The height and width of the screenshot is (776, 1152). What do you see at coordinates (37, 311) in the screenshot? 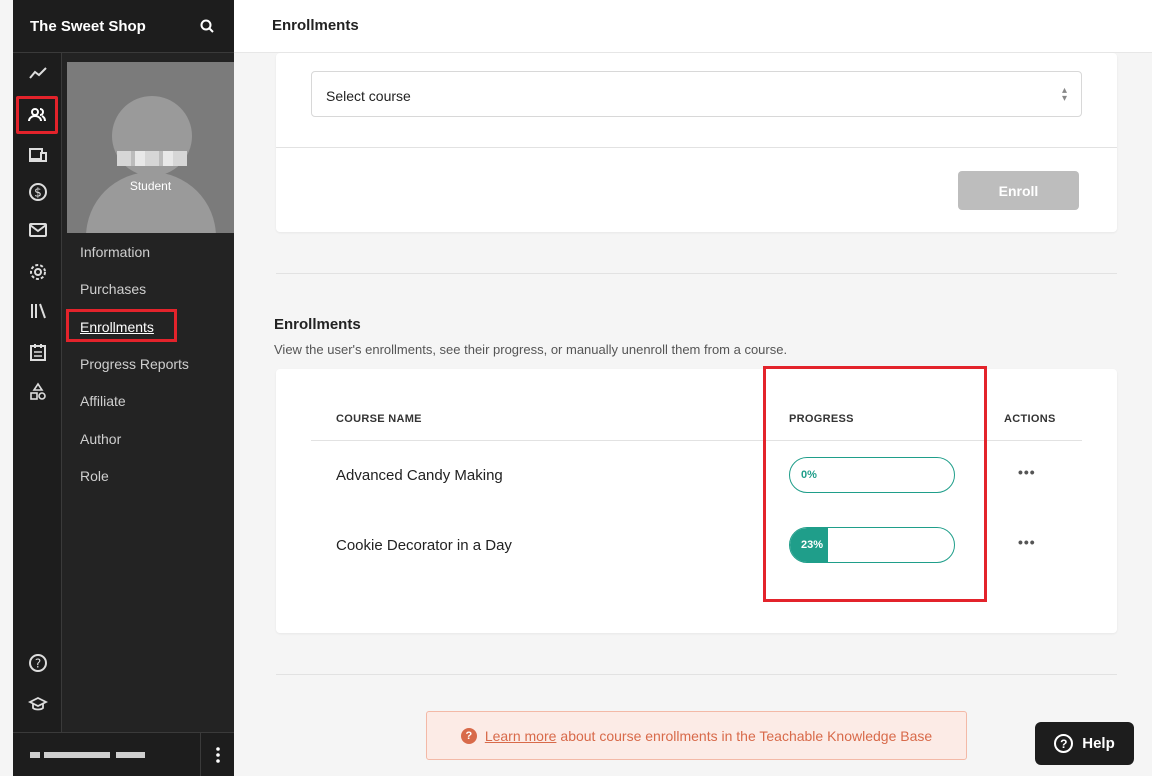
I see `library-icon` at bounding box center [37, 311].